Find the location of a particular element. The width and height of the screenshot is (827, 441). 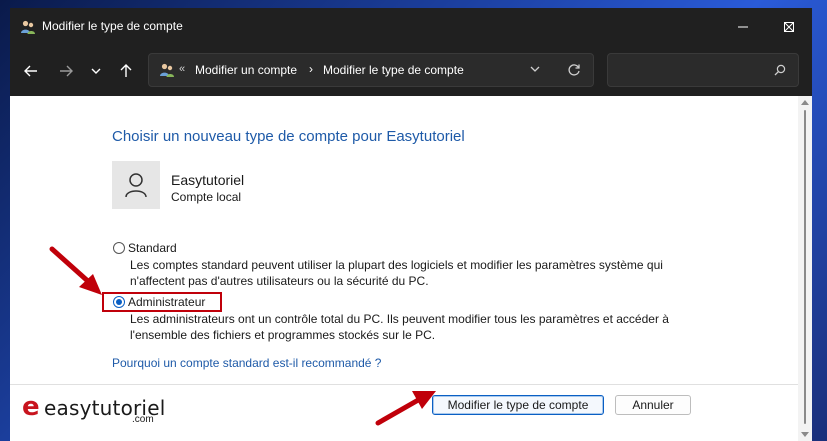

close-button is located at coordinates (789, 27).